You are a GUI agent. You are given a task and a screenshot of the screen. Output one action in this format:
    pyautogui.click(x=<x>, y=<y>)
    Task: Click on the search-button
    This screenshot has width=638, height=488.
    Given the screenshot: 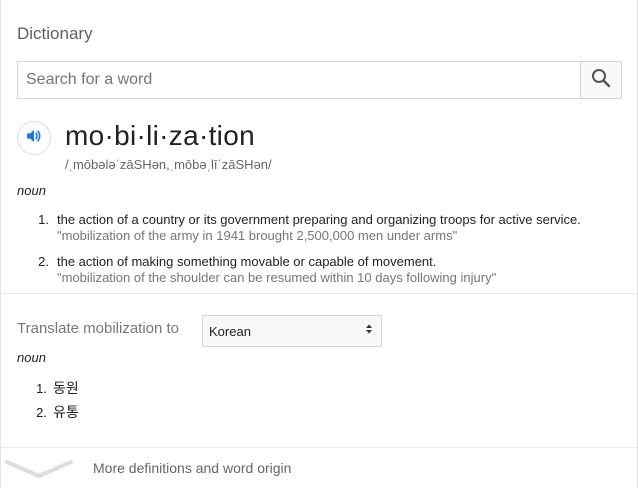 What is the action you would take?
    pyautogui.click(x=600, y=80)
    